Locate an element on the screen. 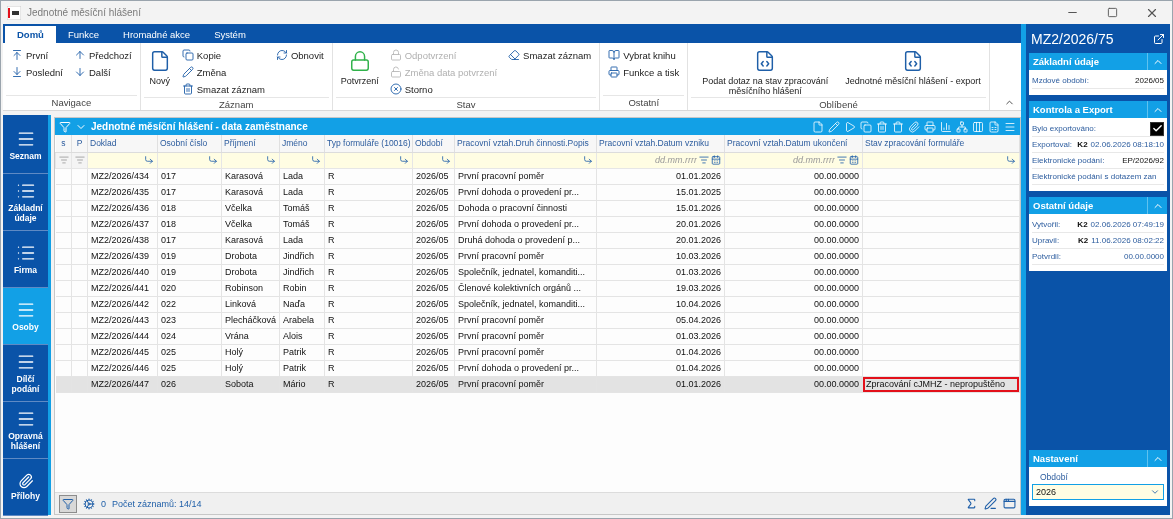 The image size is (1173, 519). table-cell: Linková is located at coordinates (250, 304).